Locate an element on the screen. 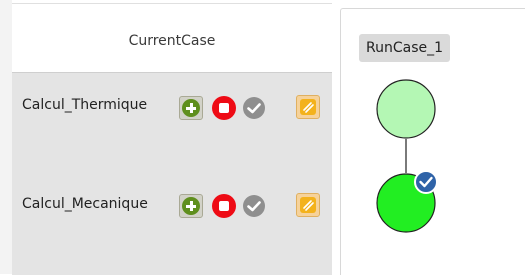 The height and width of the screenshot is (275, 525). case-graph is located at coordinates (407, 156).